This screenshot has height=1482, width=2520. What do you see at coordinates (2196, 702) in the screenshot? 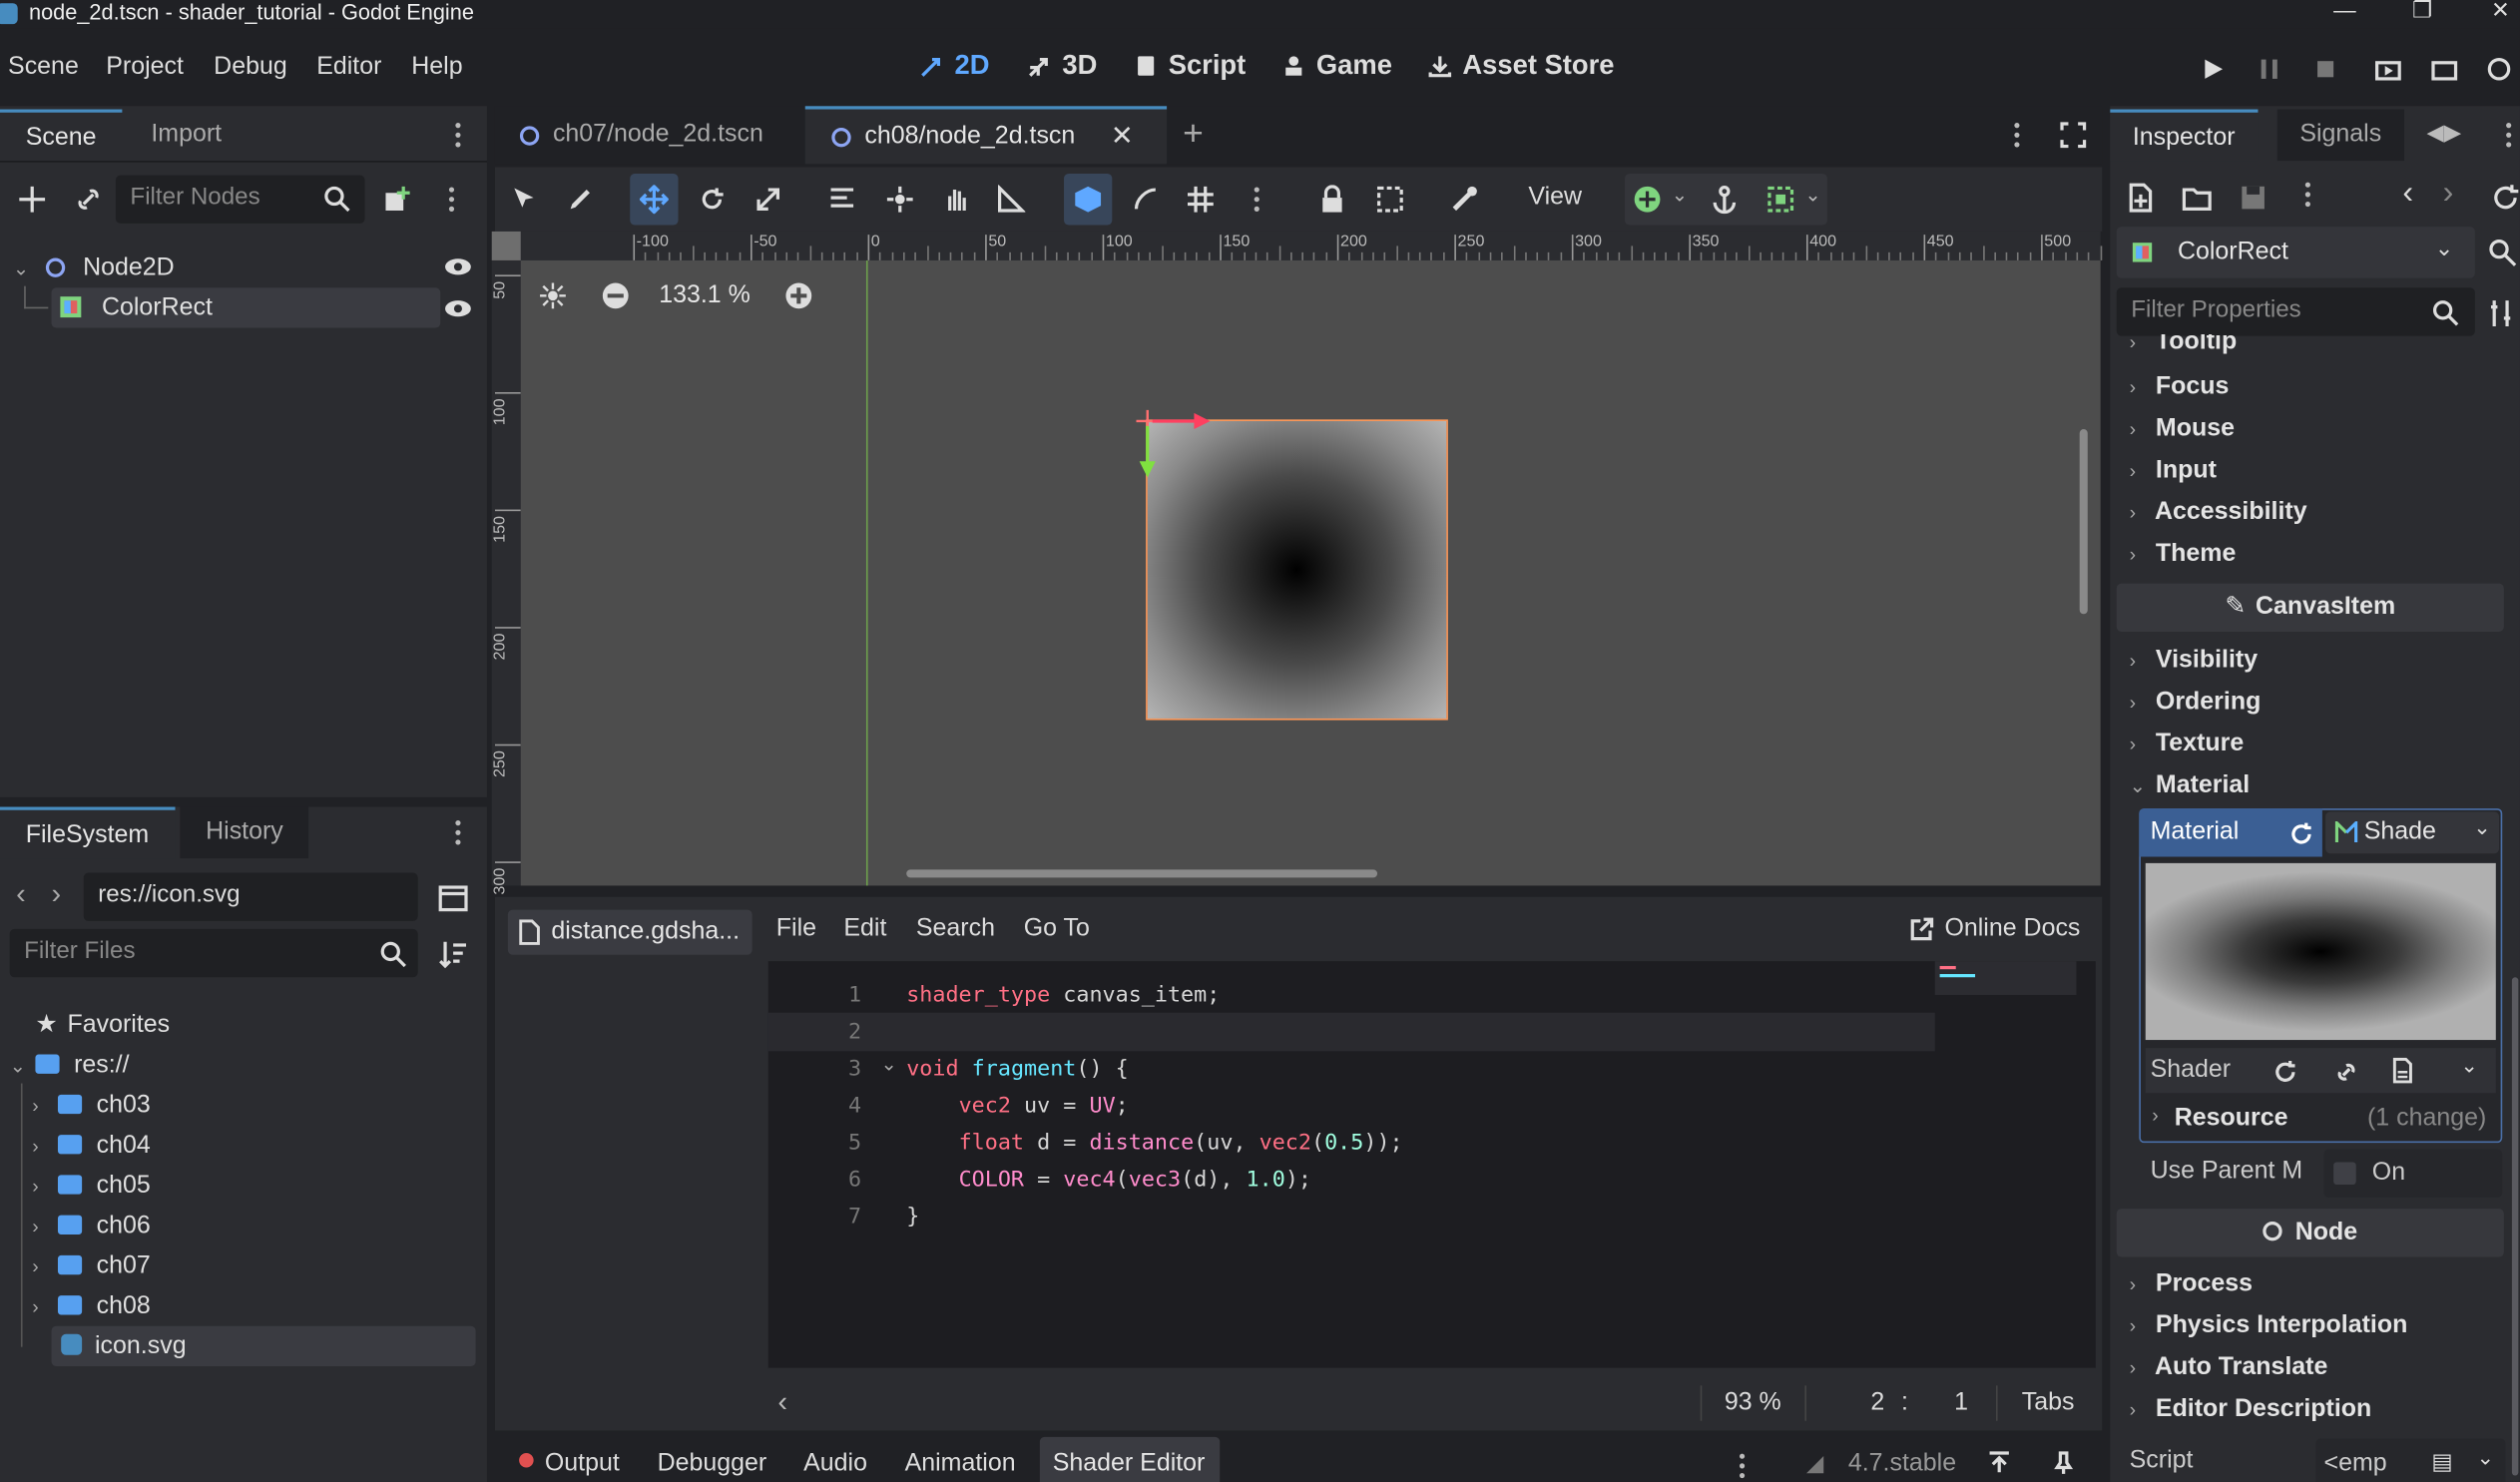
I see `section-ordering: › Ordering` at bounding box center [2196, 702].